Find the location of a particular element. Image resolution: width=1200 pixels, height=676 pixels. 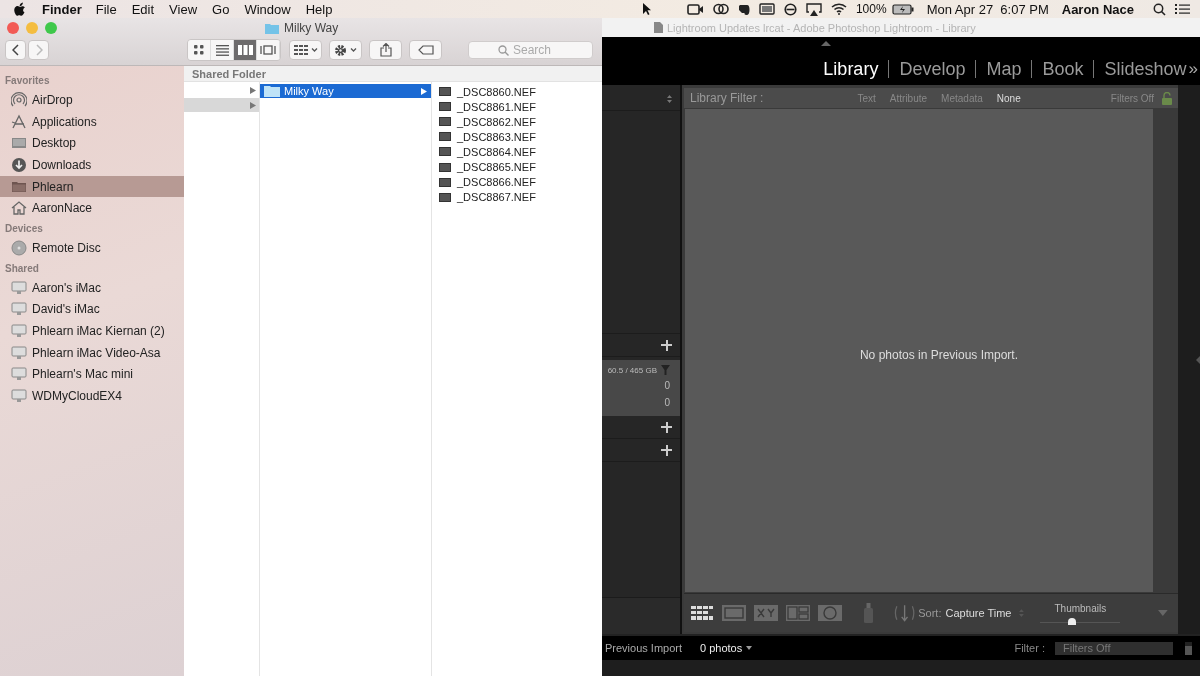

circle-slash-icon is located at coordinates (790, 9).